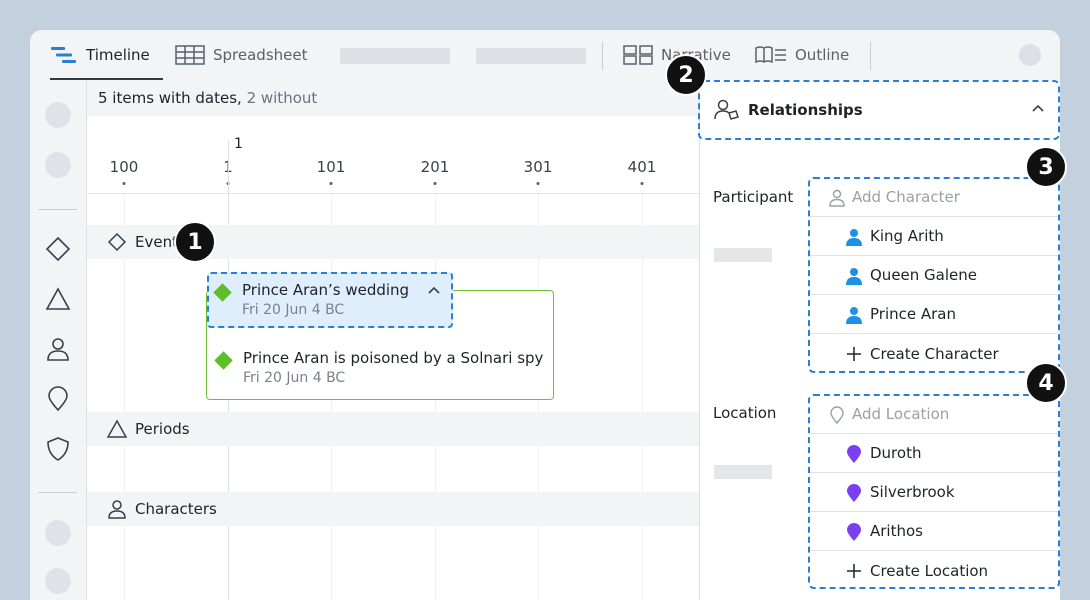 The height and width of the screenshot is (600, 1090). I want to click on callout-badge-3: 3, so click(1046, 167).